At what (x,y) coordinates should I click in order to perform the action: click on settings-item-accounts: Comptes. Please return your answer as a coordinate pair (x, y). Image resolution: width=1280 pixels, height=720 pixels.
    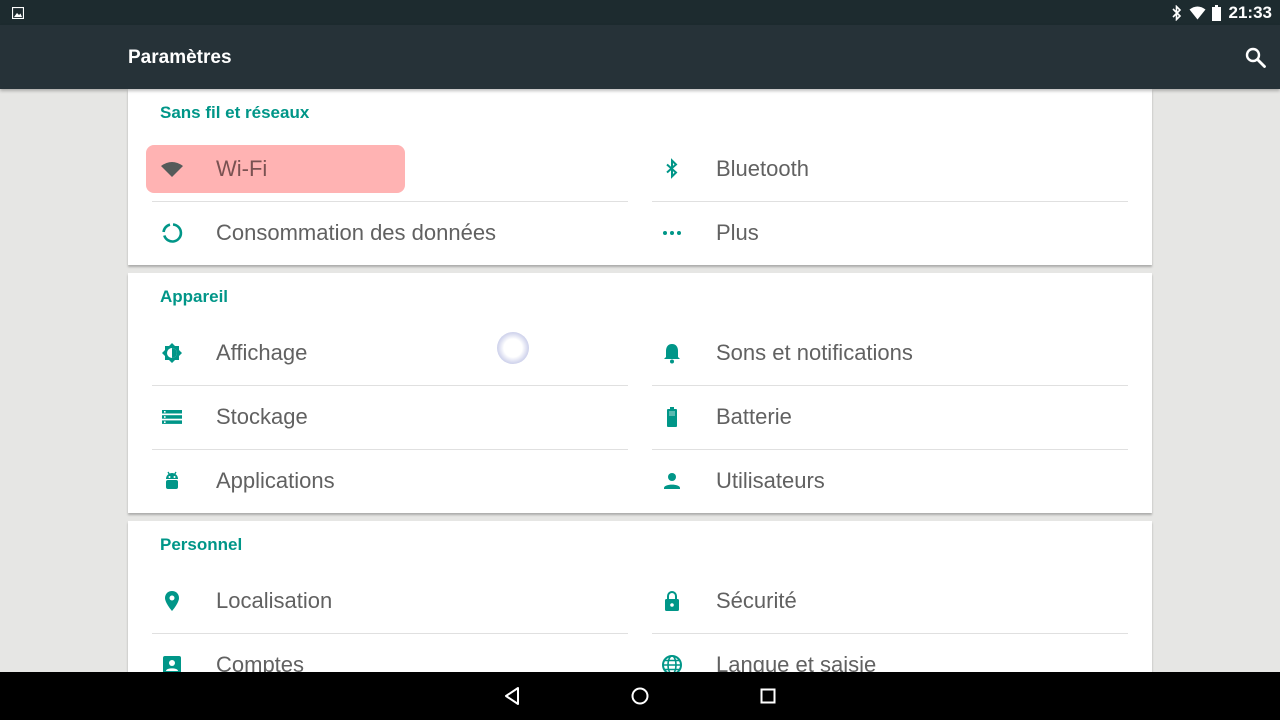
    Looking at the image, I should click on (390, 652).